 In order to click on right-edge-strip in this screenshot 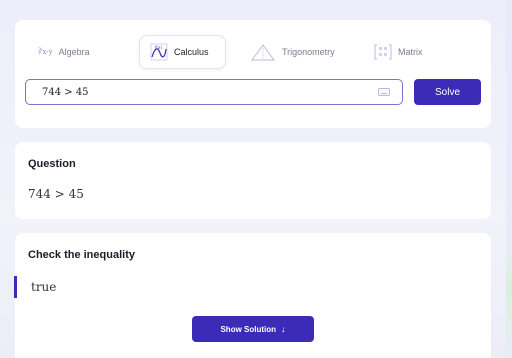, I will do `click(509, 179)`.